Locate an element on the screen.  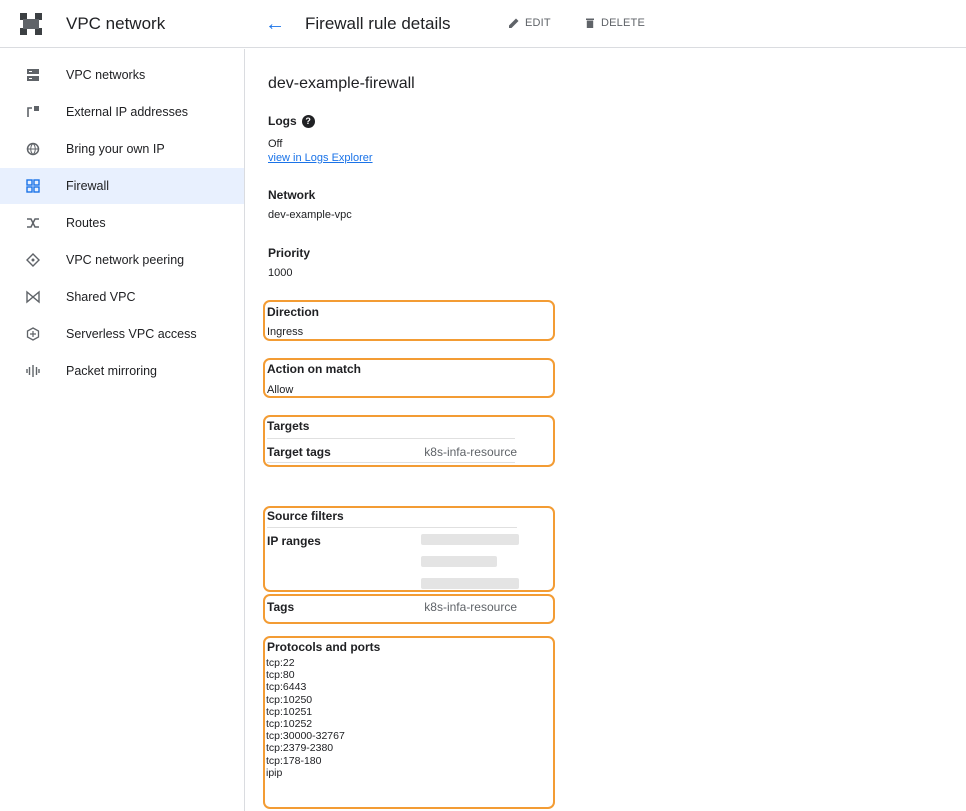
edit-button: EDIT is located at coordinates (529, 23).